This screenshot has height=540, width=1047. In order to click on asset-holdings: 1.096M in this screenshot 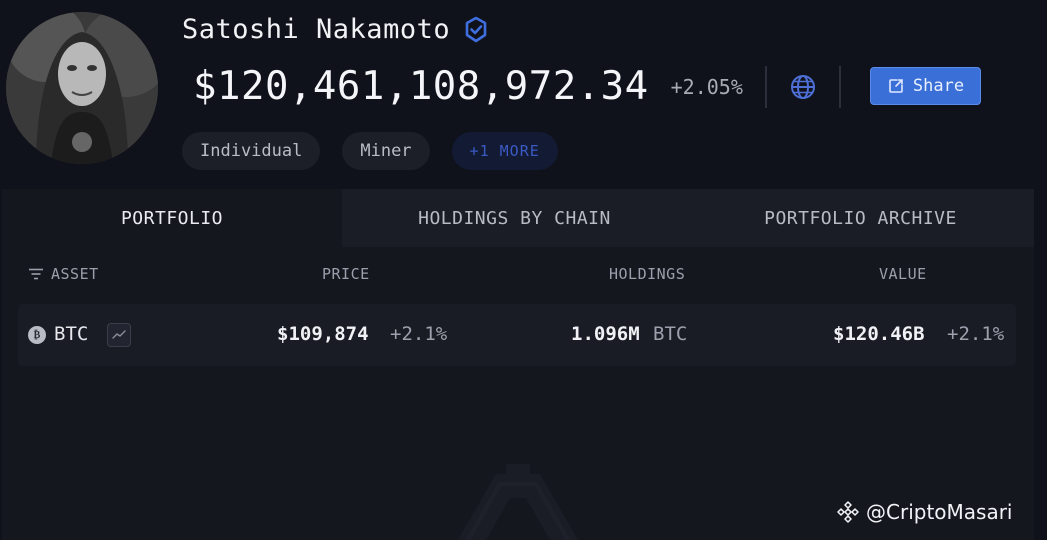, I will do `click(605, 334)`.